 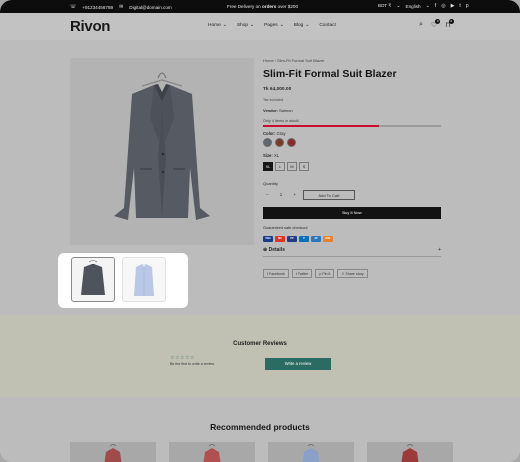 I want to click on currency-selector: BDT ₹, so click(x=384, y=6).